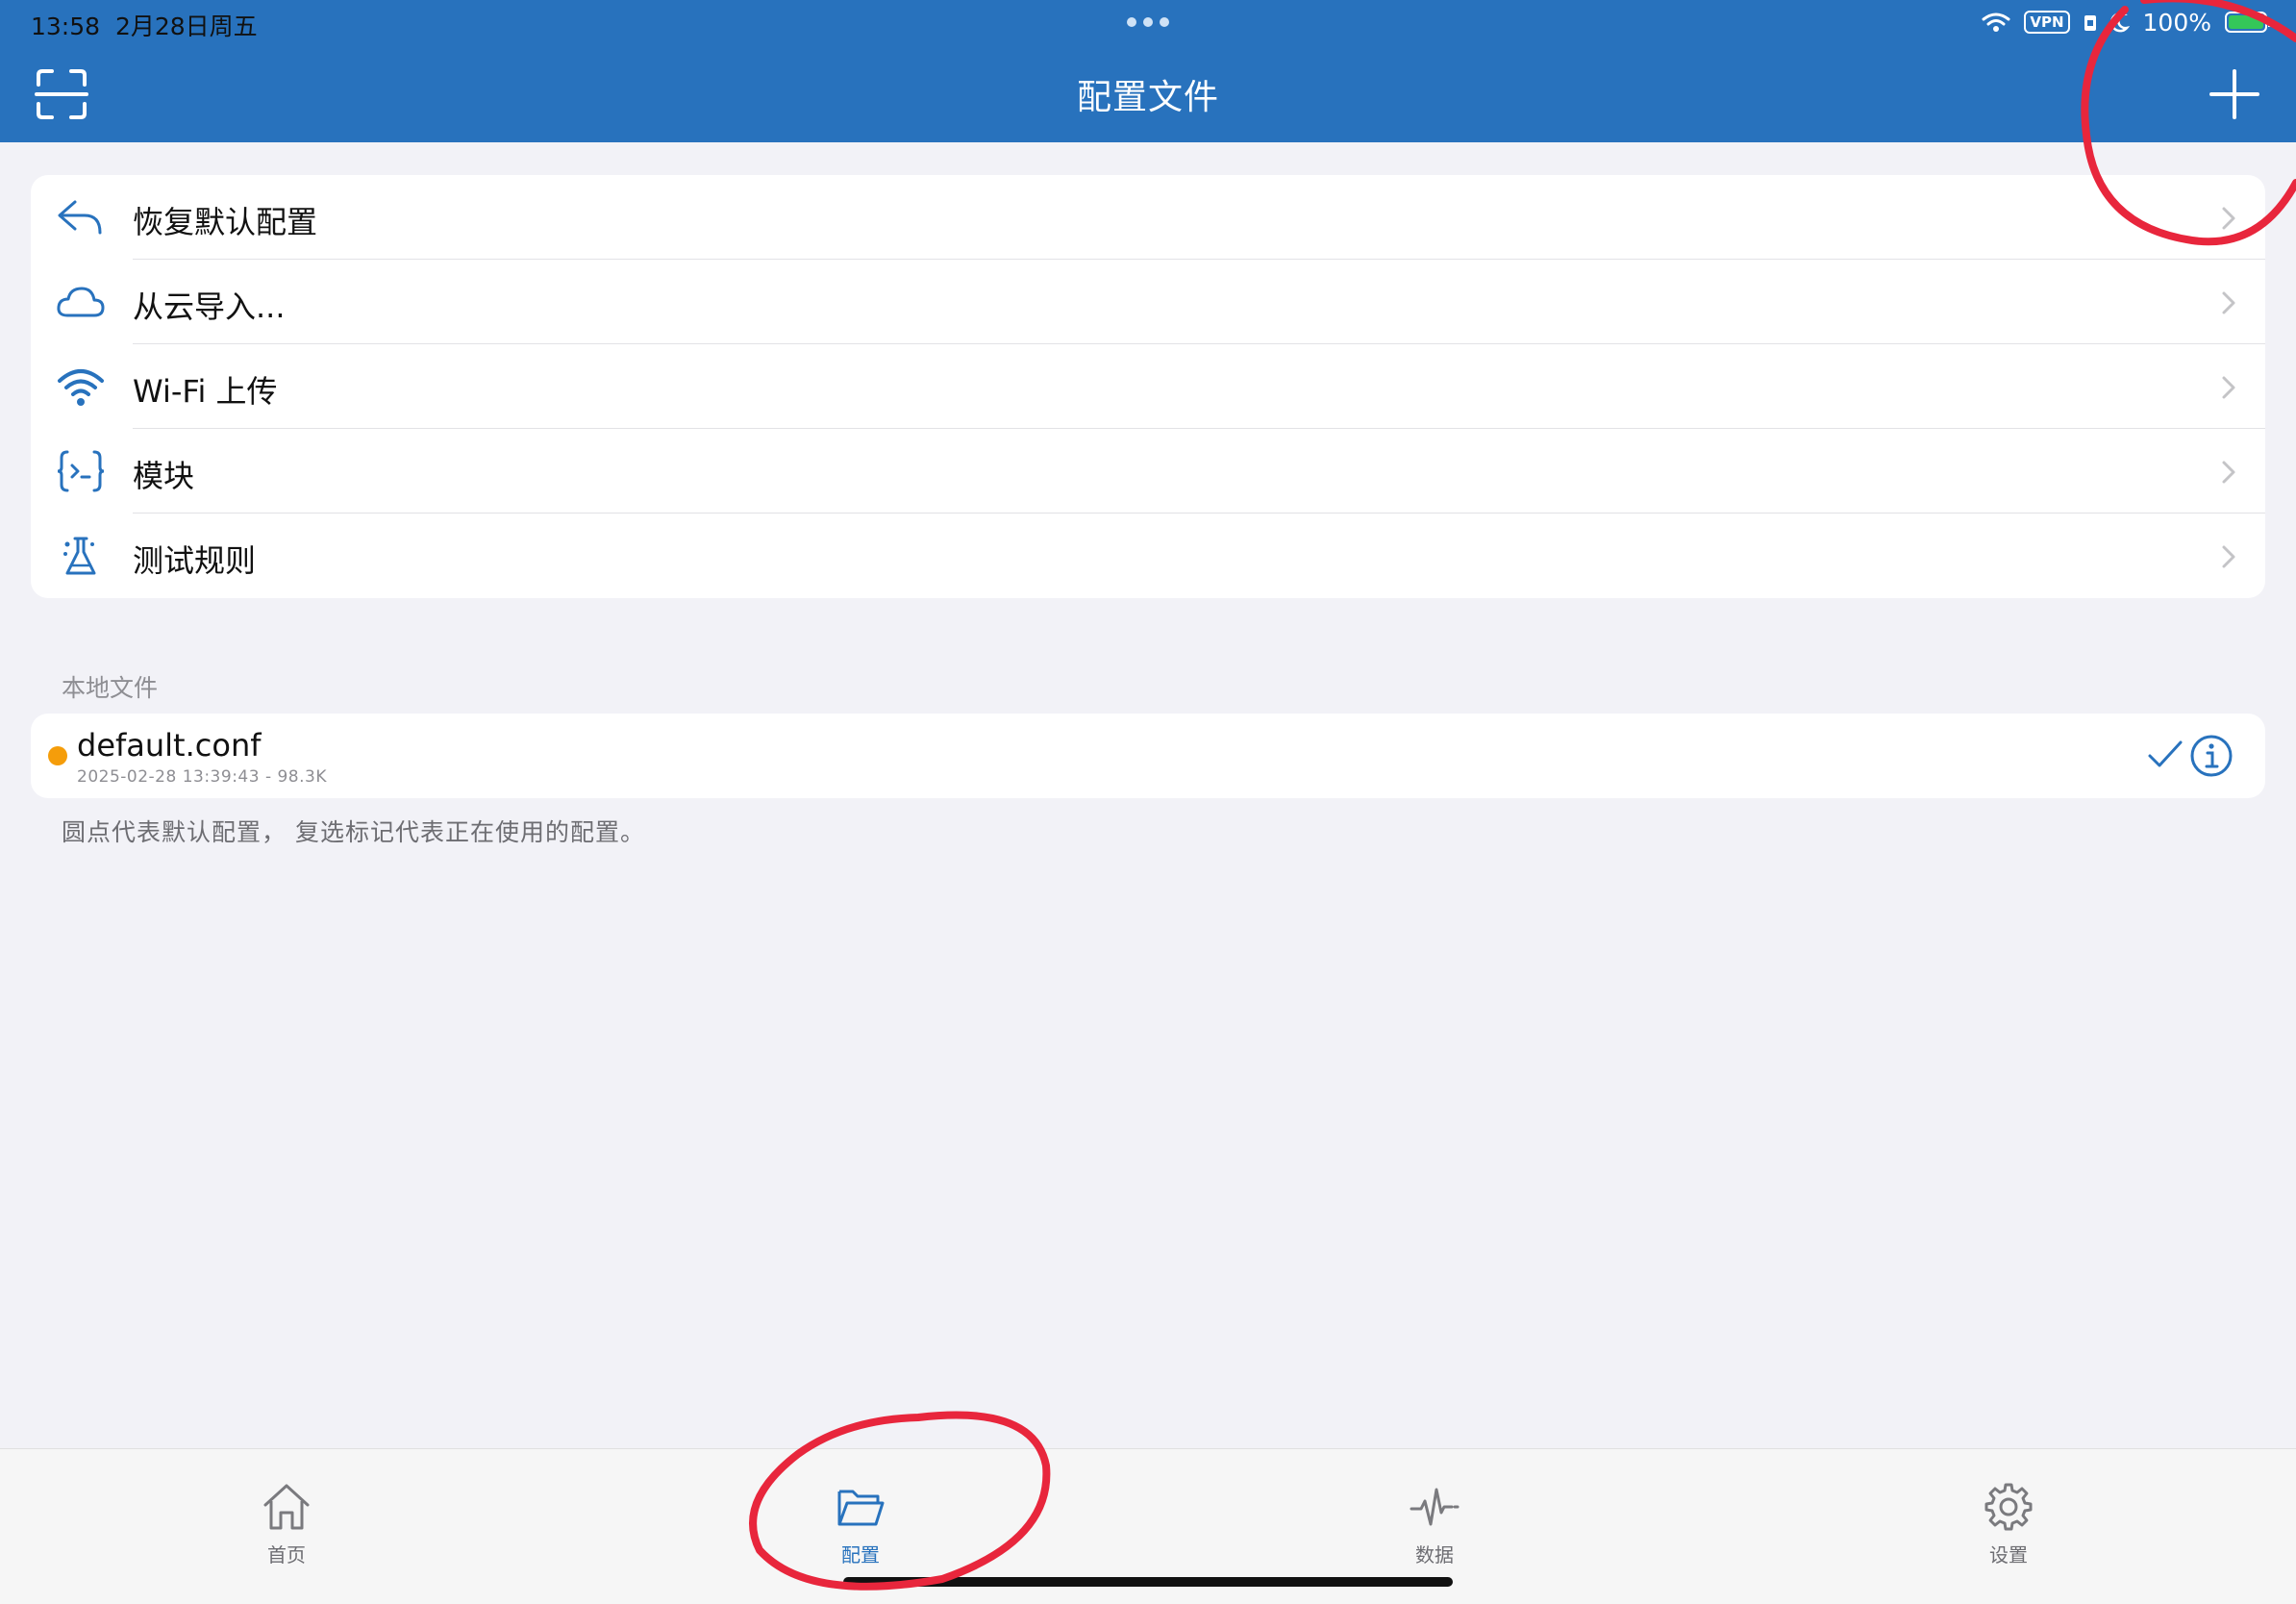 The height and width of the screenshot is (1604, 2296). Describe the element at coordinates (2119, 22) in the screenshot. I see `moon-status-icon` at that location.